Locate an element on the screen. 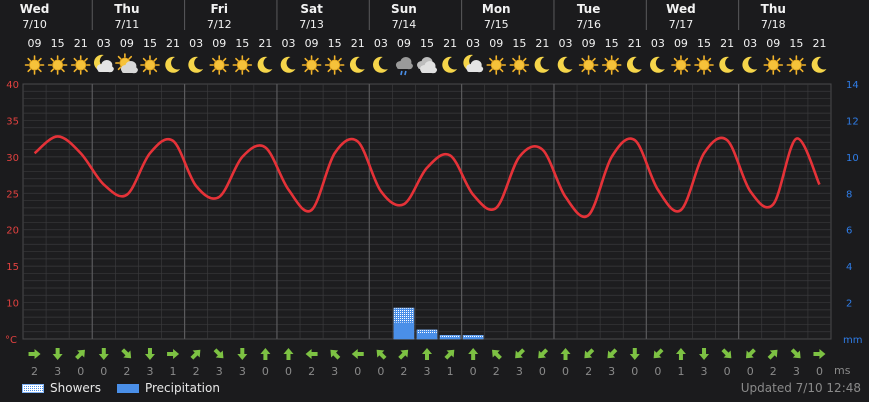  day-date: 7/13 is located at coordinates (311, 24).